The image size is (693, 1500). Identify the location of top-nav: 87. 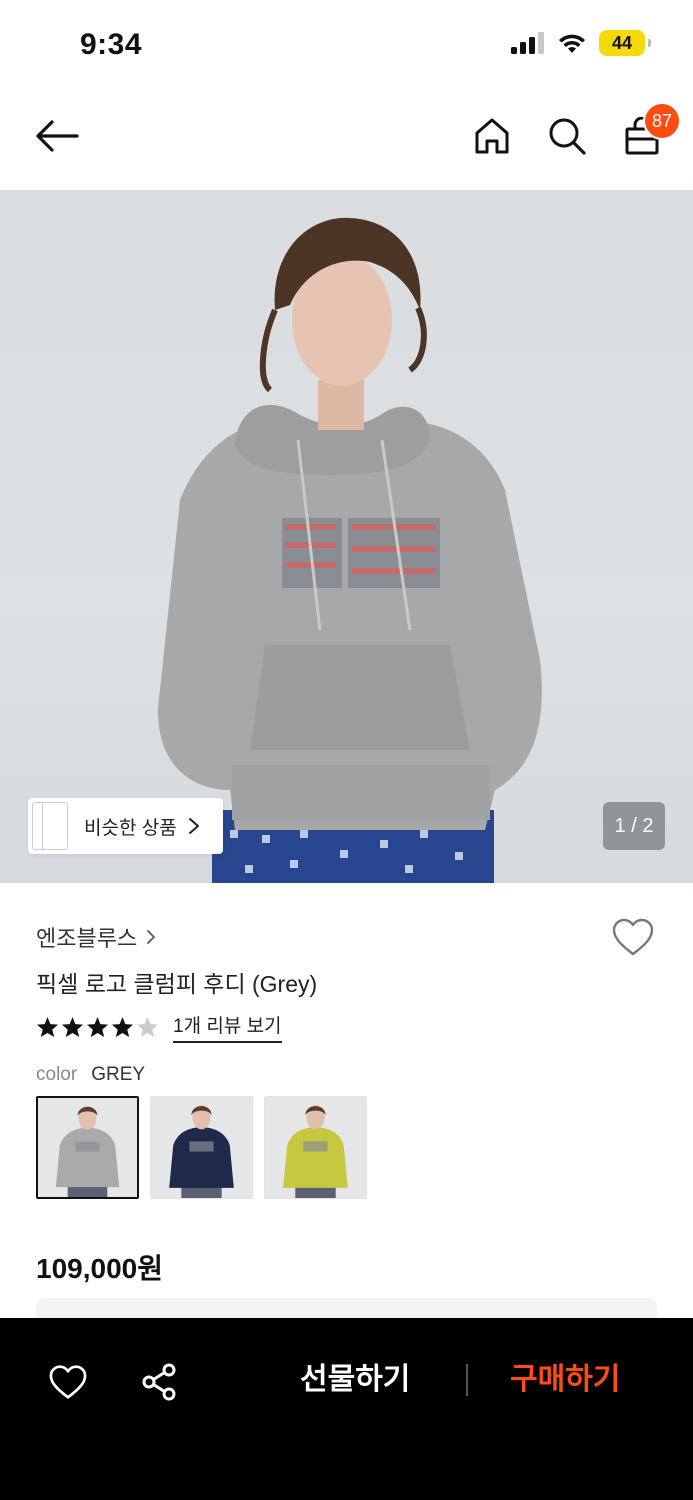
(346, 140).